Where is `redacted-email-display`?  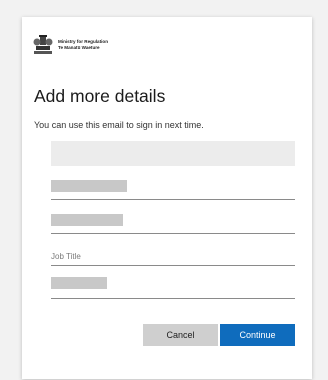 redacted-email-display is located at coordinates (173, 153).